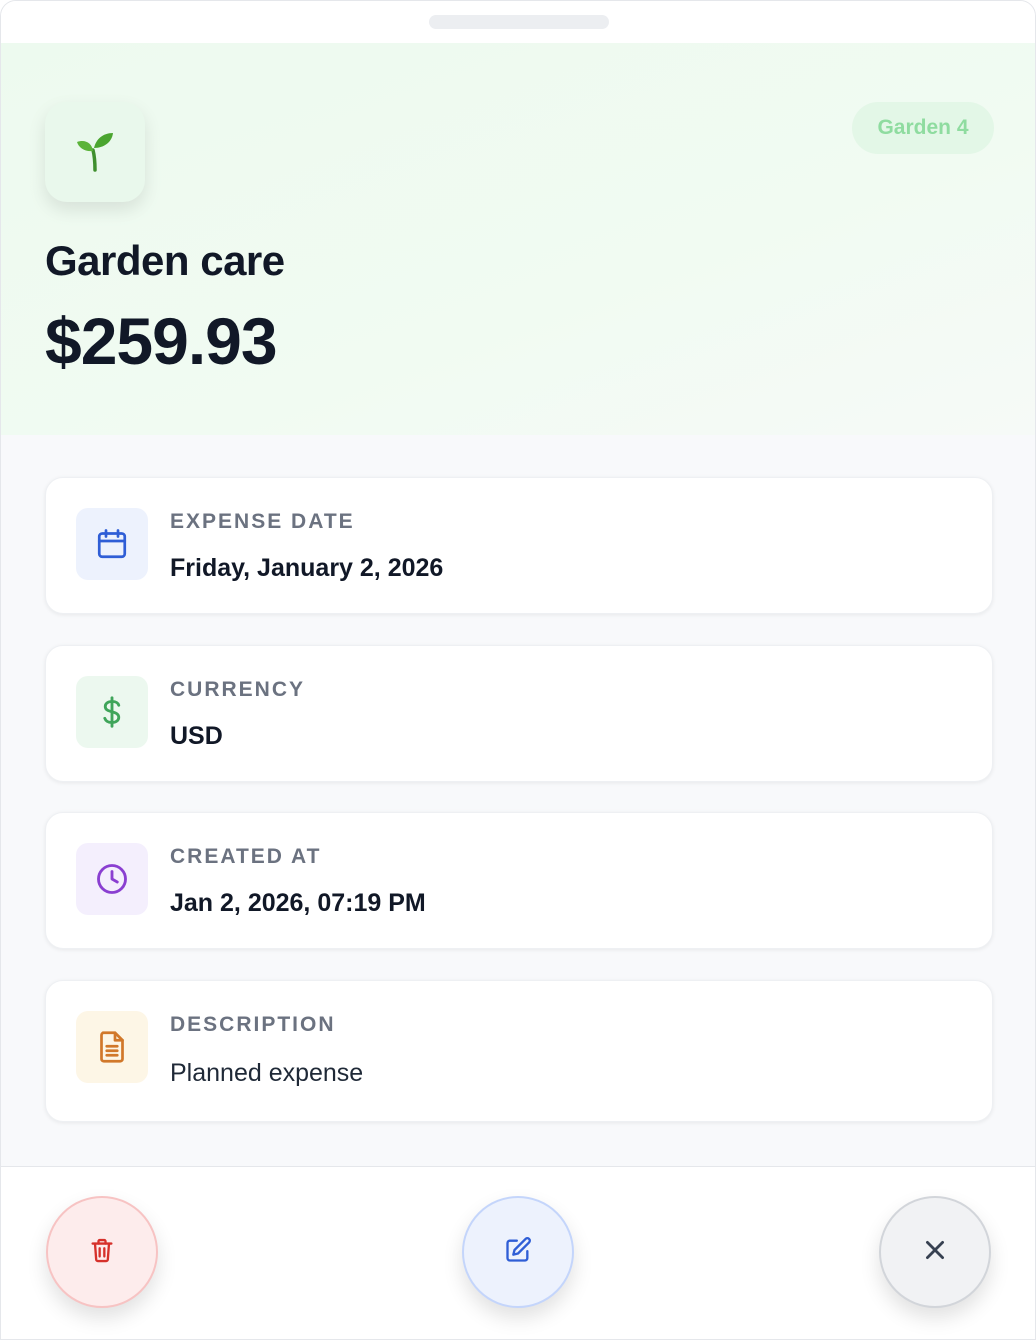  I want to click on trash-icon, so click(102, 1252).